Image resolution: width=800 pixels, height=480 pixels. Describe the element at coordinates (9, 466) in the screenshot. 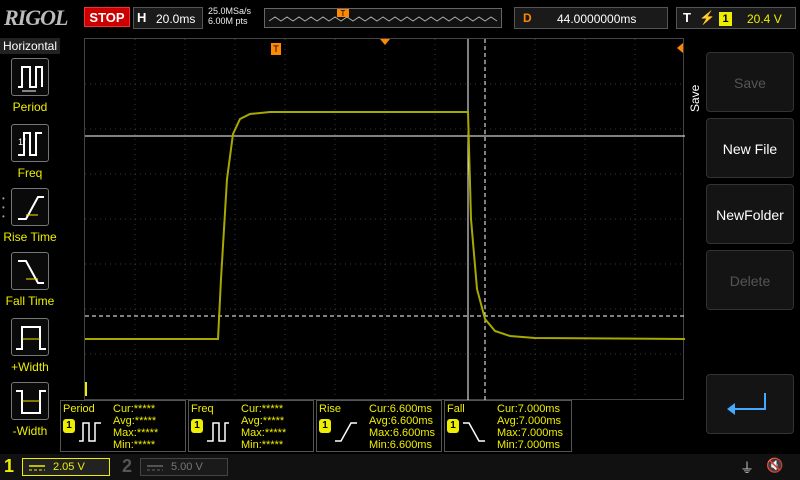

I see `channel-1-number: 1` at that location.